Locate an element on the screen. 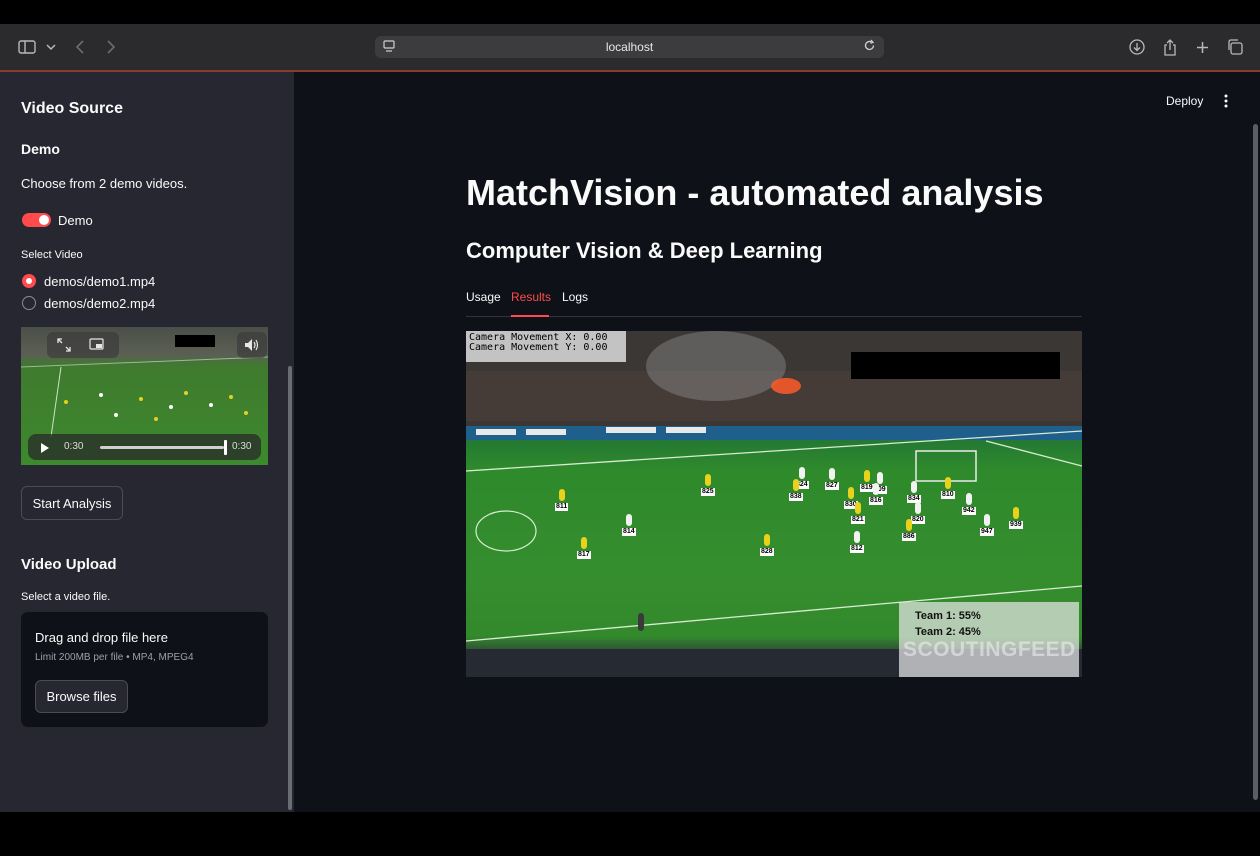  volume-button is located at coordinates (252, 345).